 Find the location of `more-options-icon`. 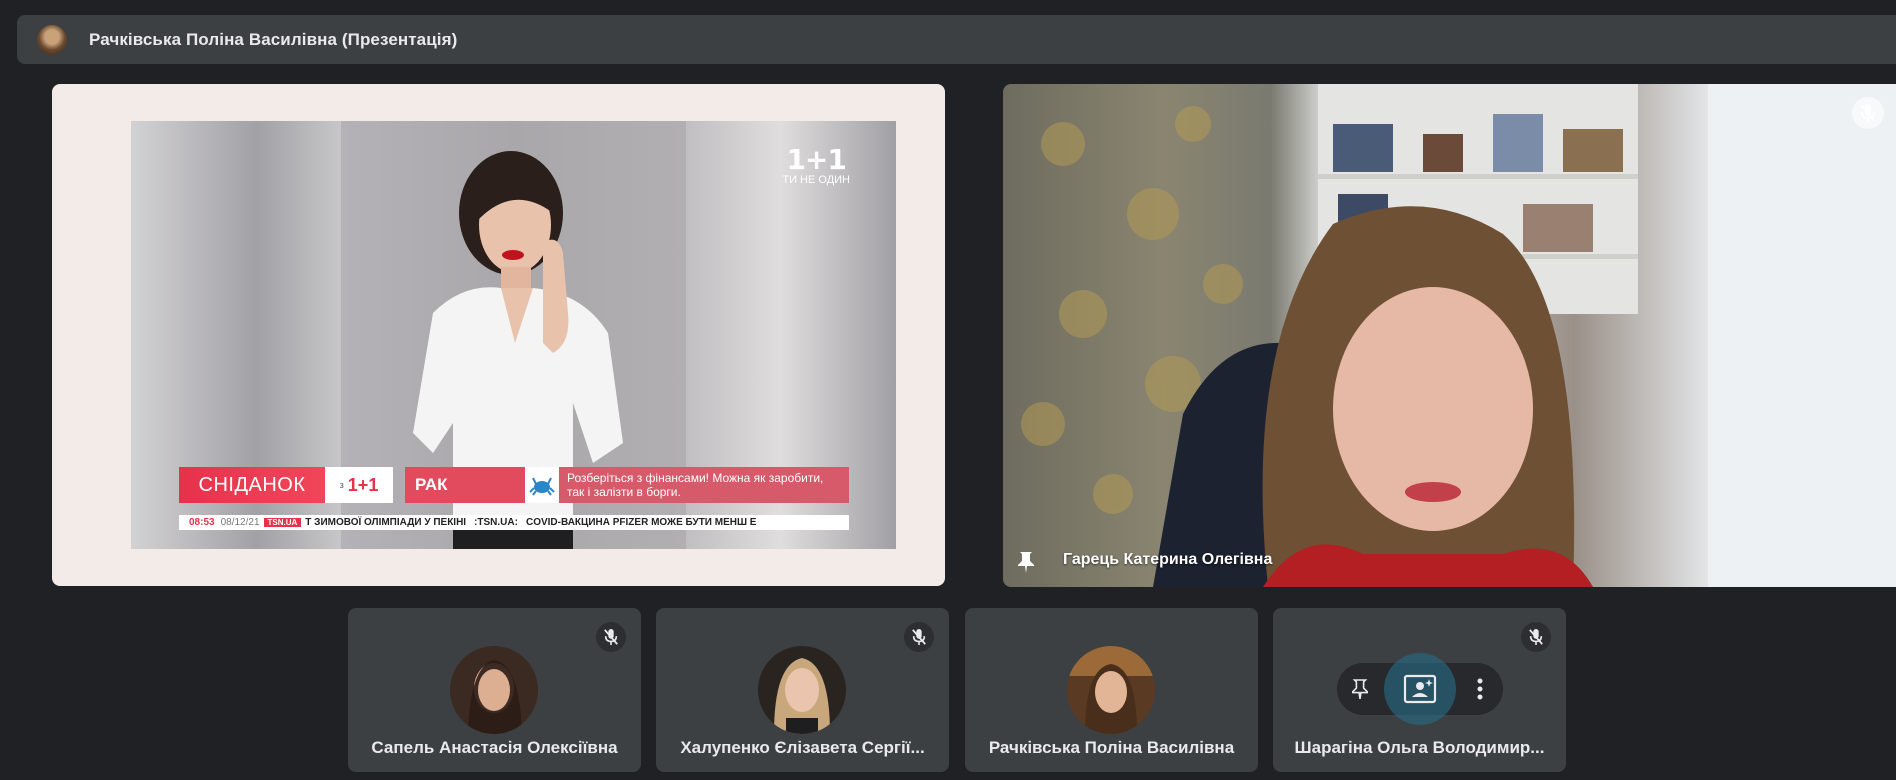

more-options-icon is located at coordinates (1480, 689).